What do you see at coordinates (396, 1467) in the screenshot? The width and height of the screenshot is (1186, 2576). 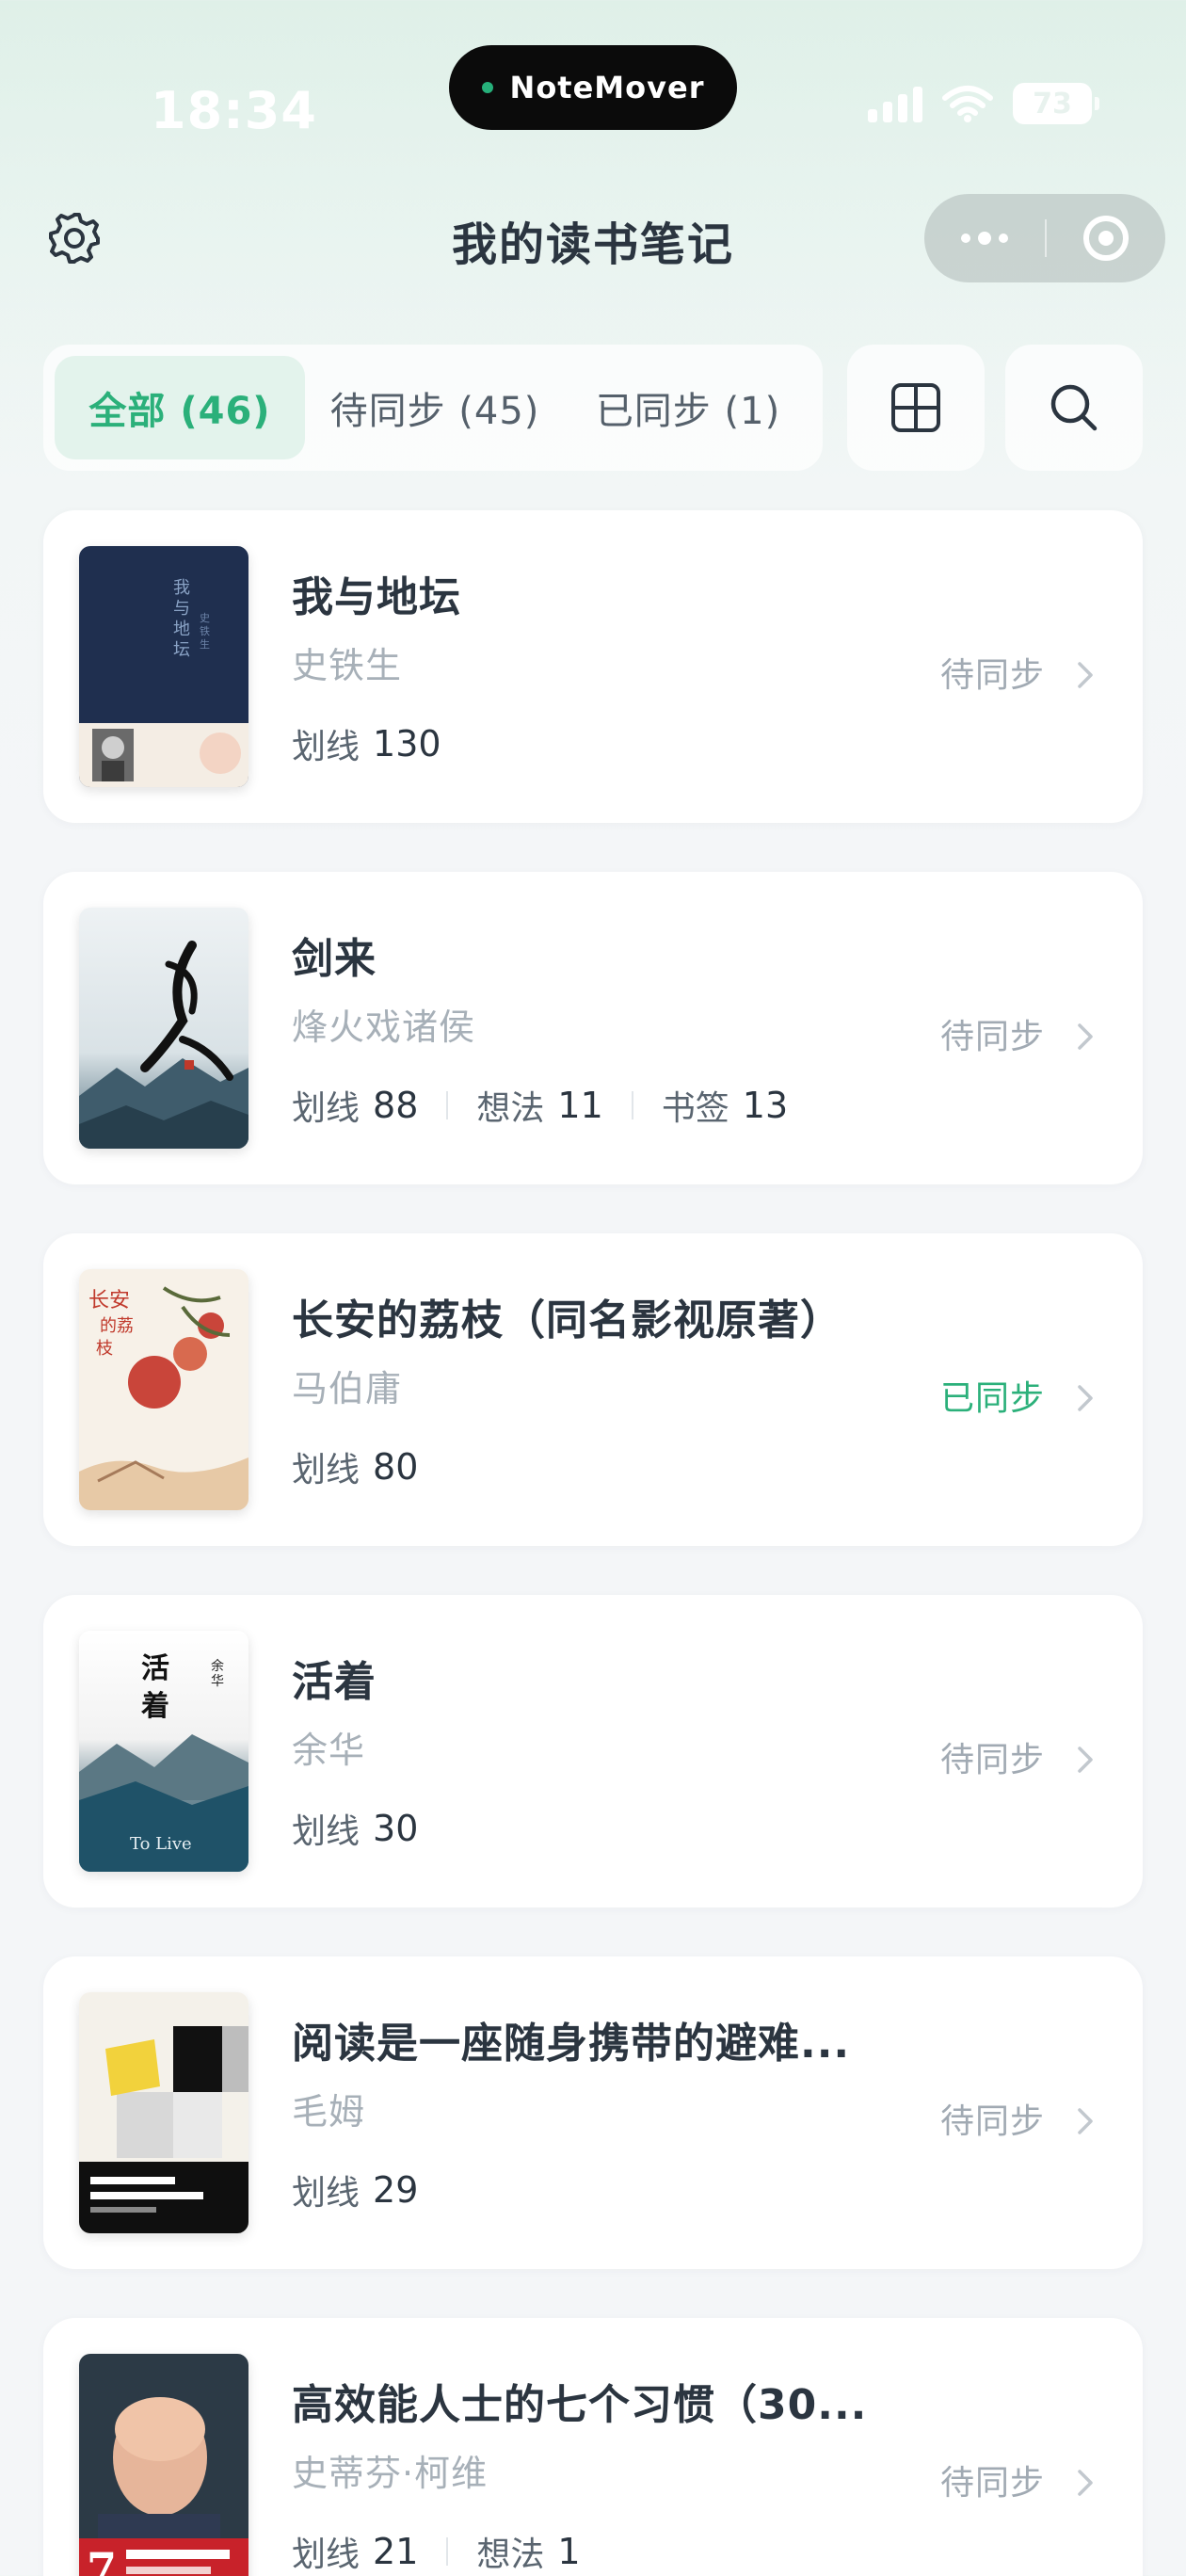 I see `highlights-count: 80` at bounding box center [396, 1467].